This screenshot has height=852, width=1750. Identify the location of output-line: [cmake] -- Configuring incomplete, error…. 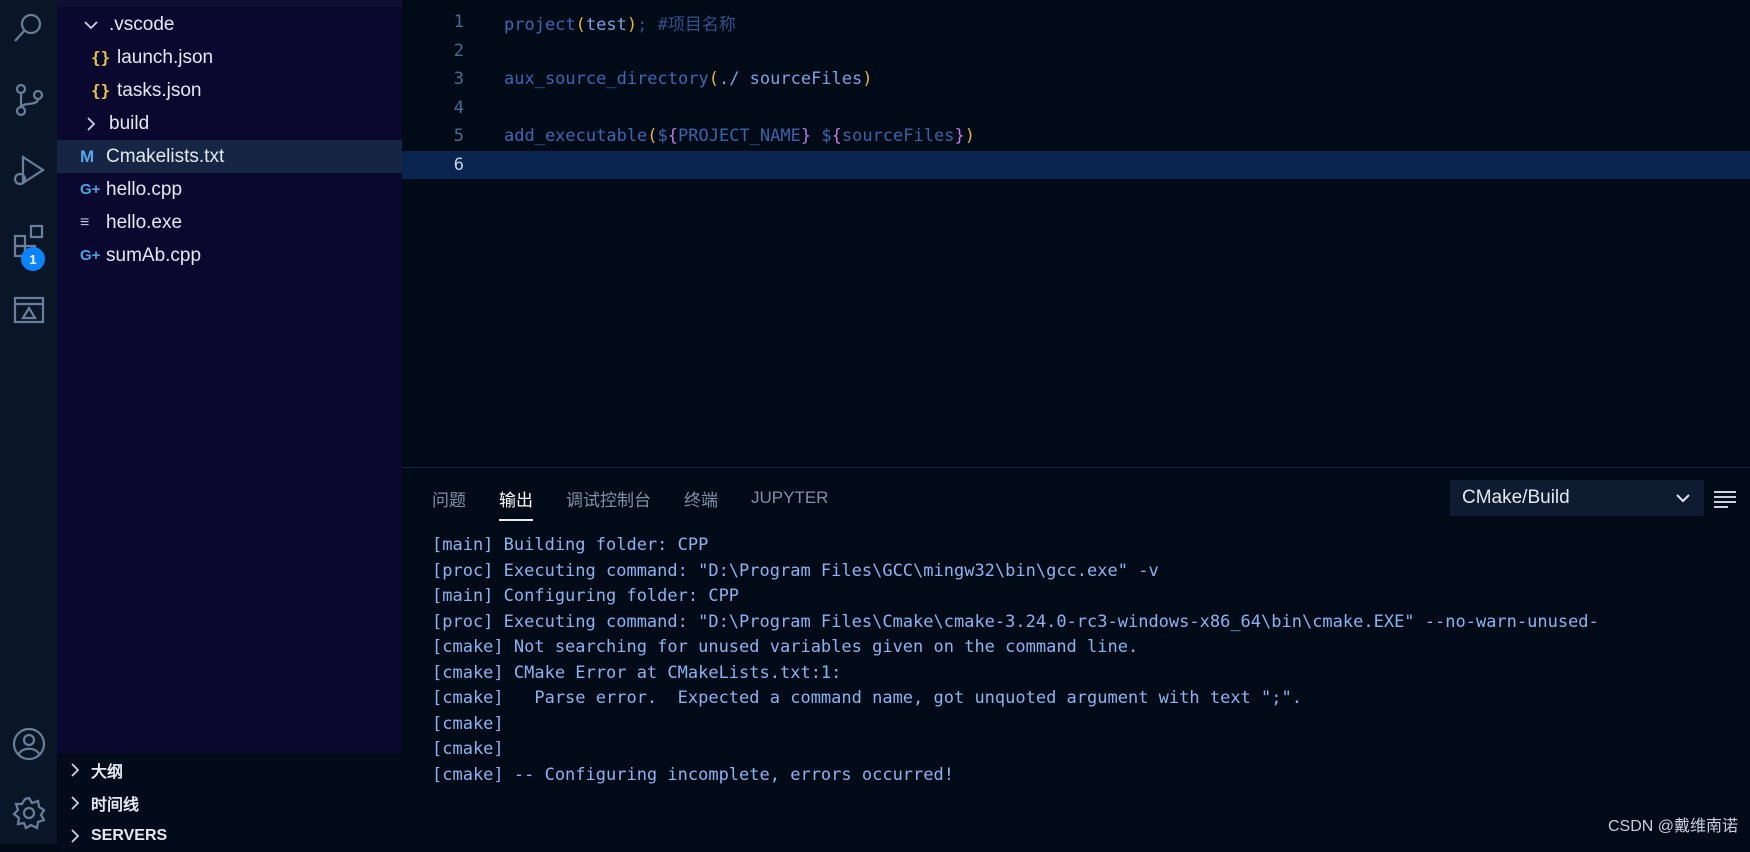
(693, 775).